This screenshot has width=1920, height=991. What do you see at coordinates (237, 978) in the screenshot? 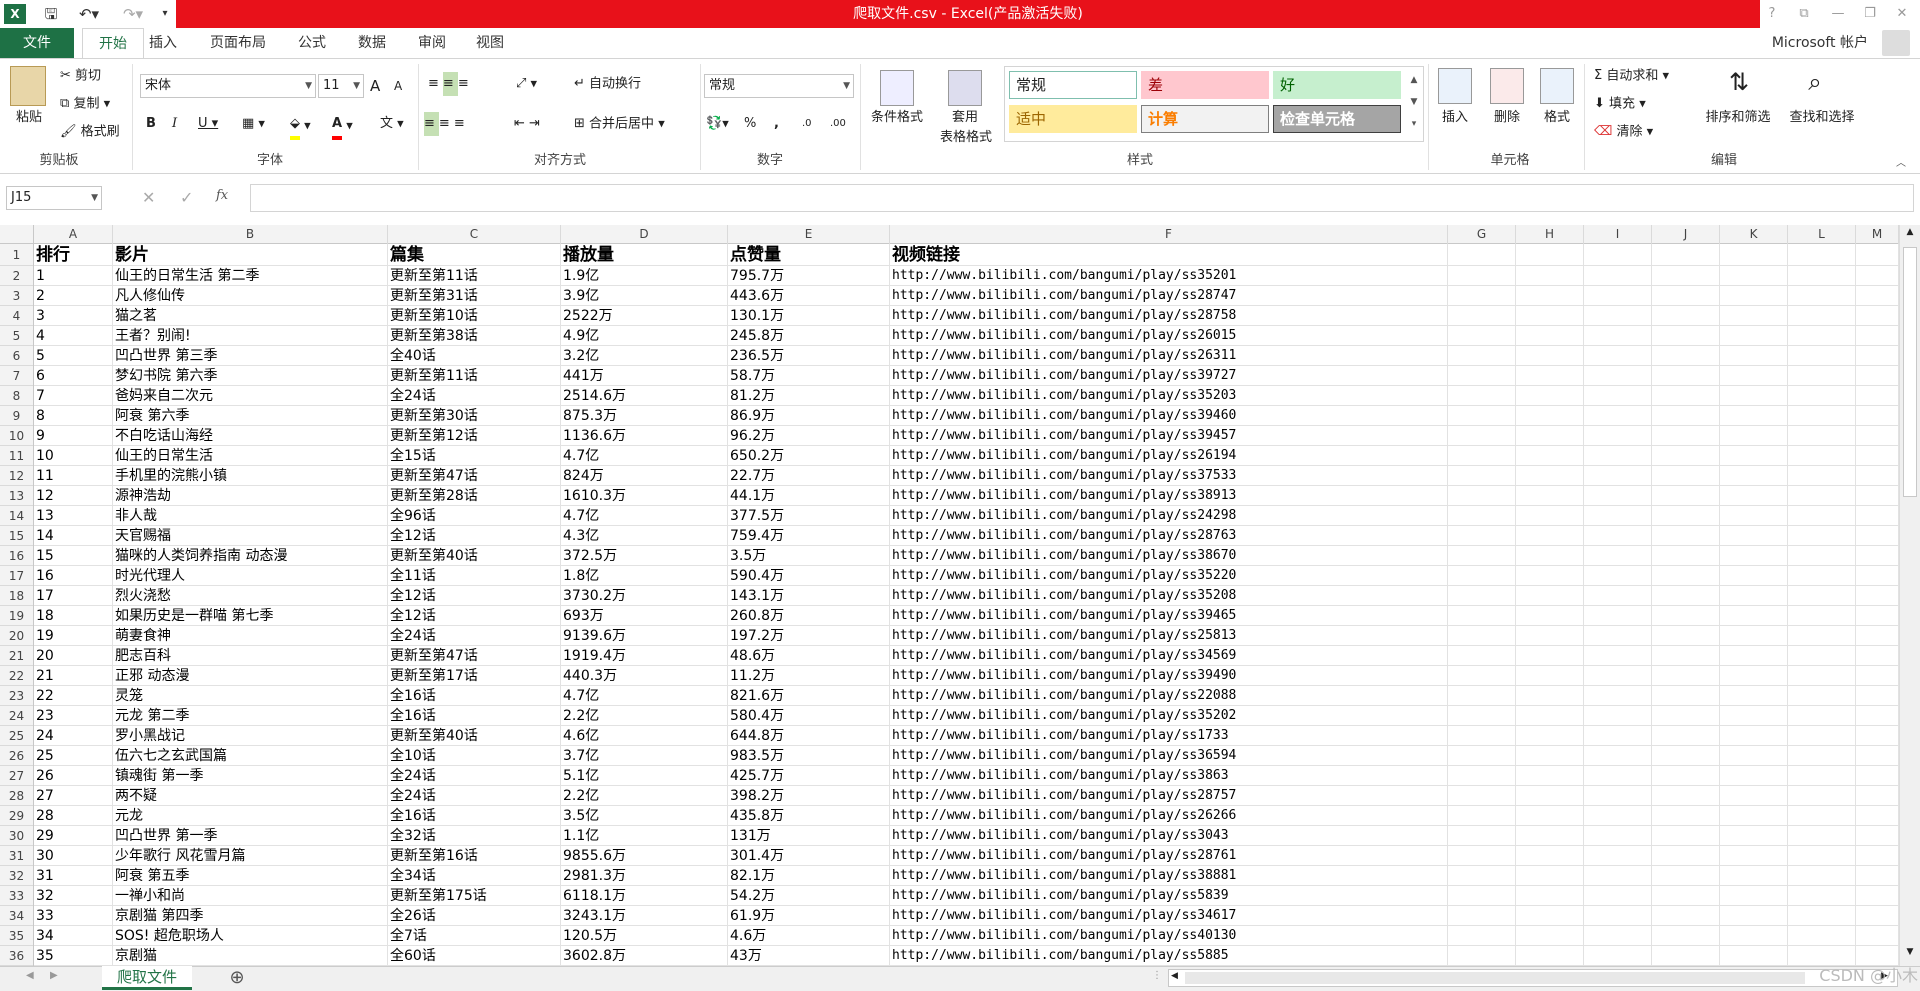
I see `add-sheet-button: ⊕` at bounding box center [237, 978].